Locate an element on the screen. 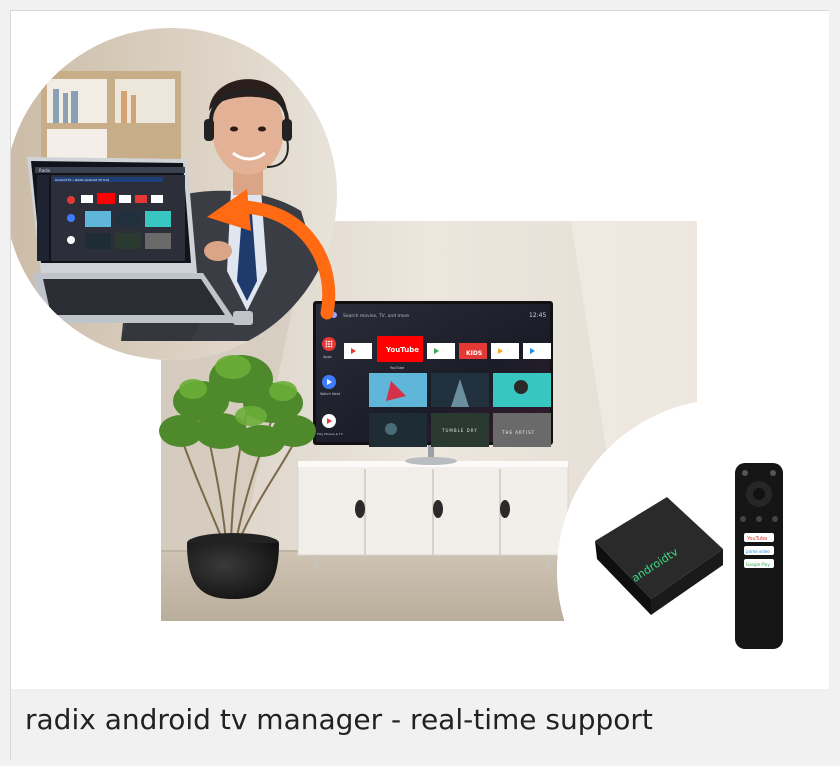  tv-thumb-text-1: TUMBLE DRY is located at coordinates (459, 430).